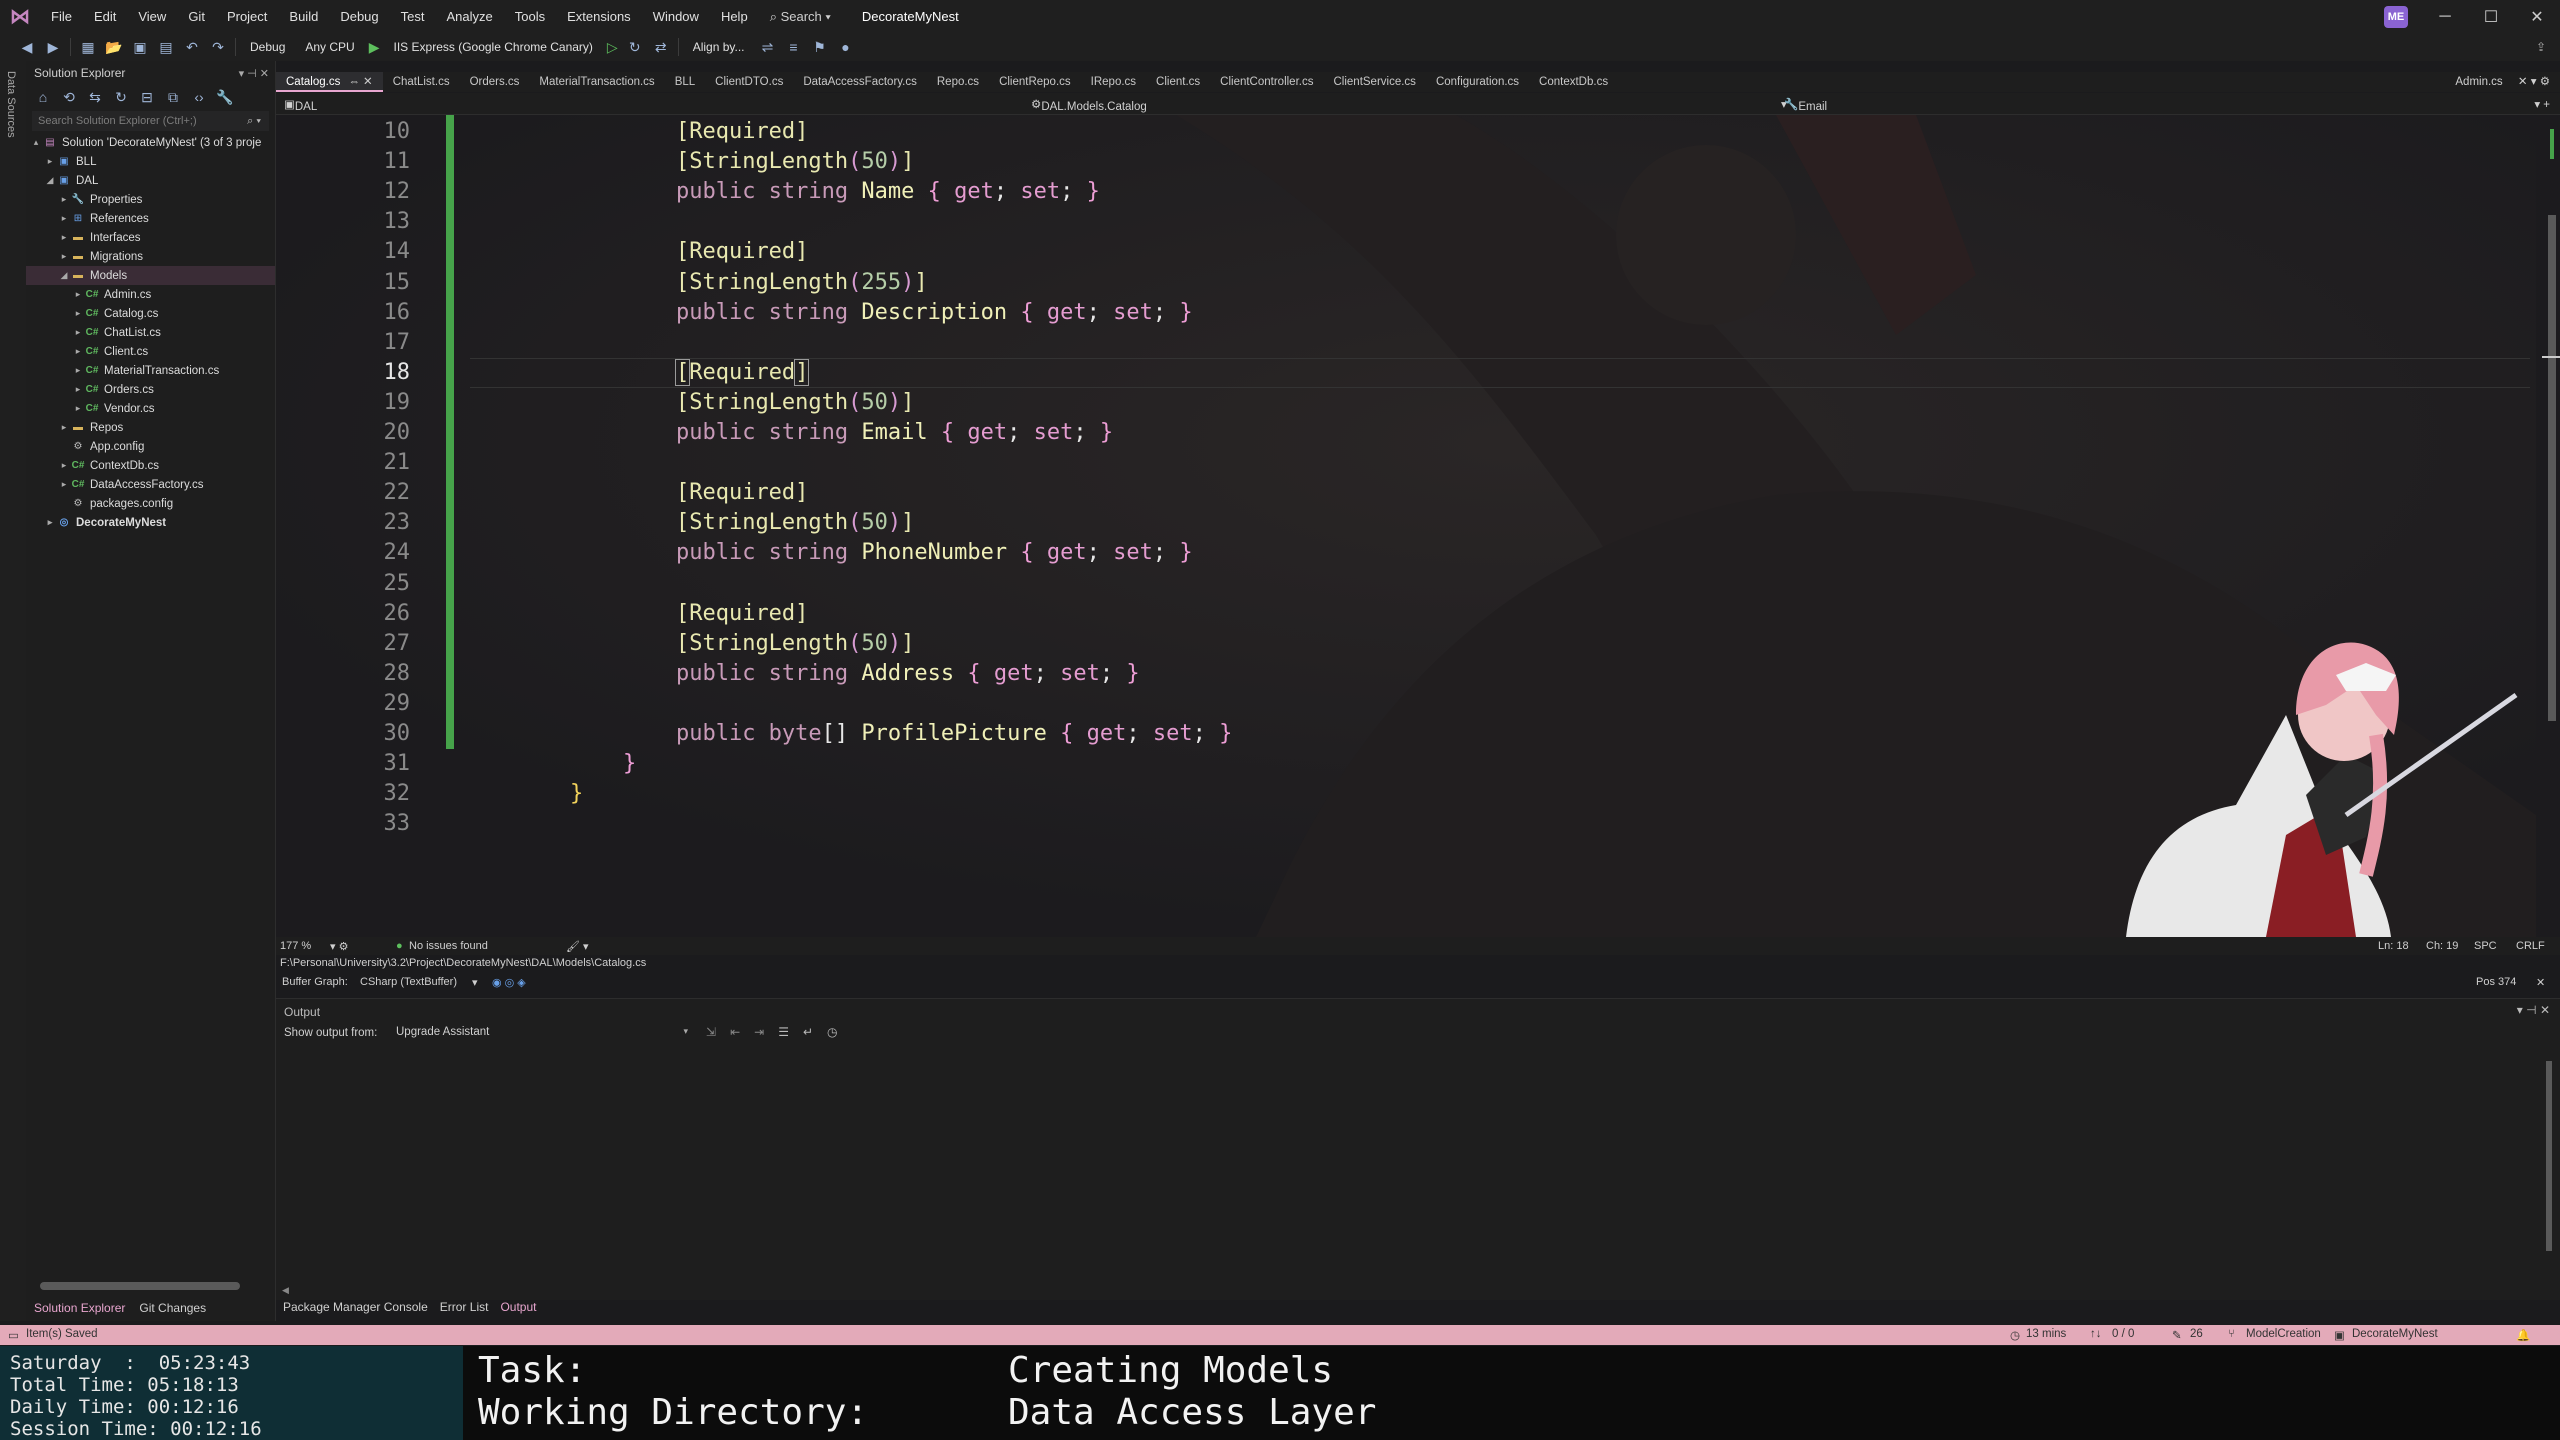  What do you see at coordinates (254, 73) in the screenshot?
I see `panel-controls: ▾ ⊣ ✕` at bounding box center [254, 73].